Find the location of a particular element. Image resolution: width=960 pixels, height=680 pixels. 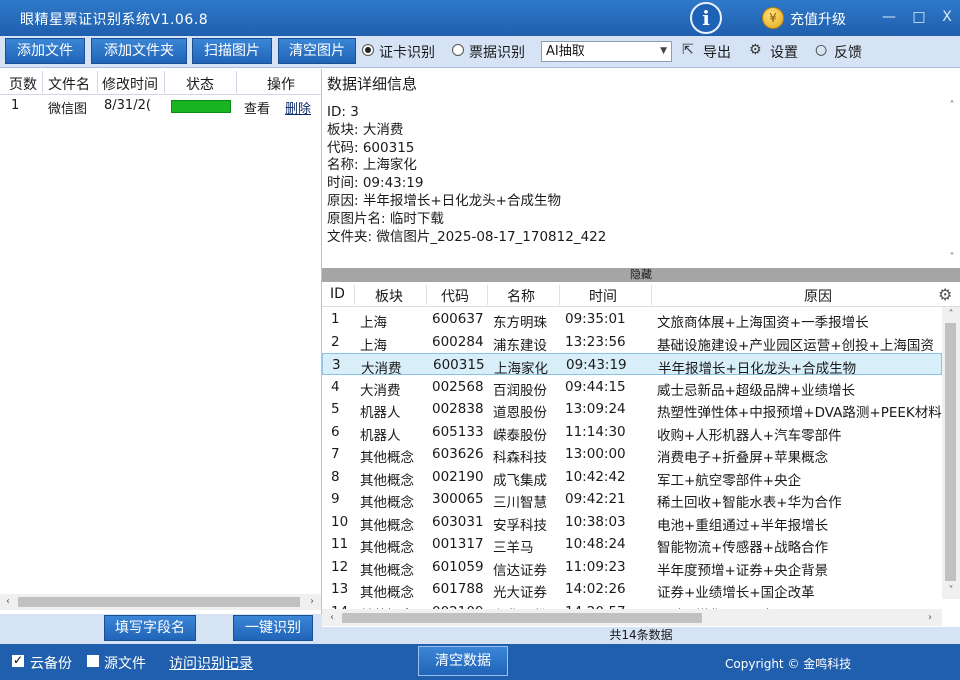

col-filename: 文件名 is located at coordinates (69, 84).